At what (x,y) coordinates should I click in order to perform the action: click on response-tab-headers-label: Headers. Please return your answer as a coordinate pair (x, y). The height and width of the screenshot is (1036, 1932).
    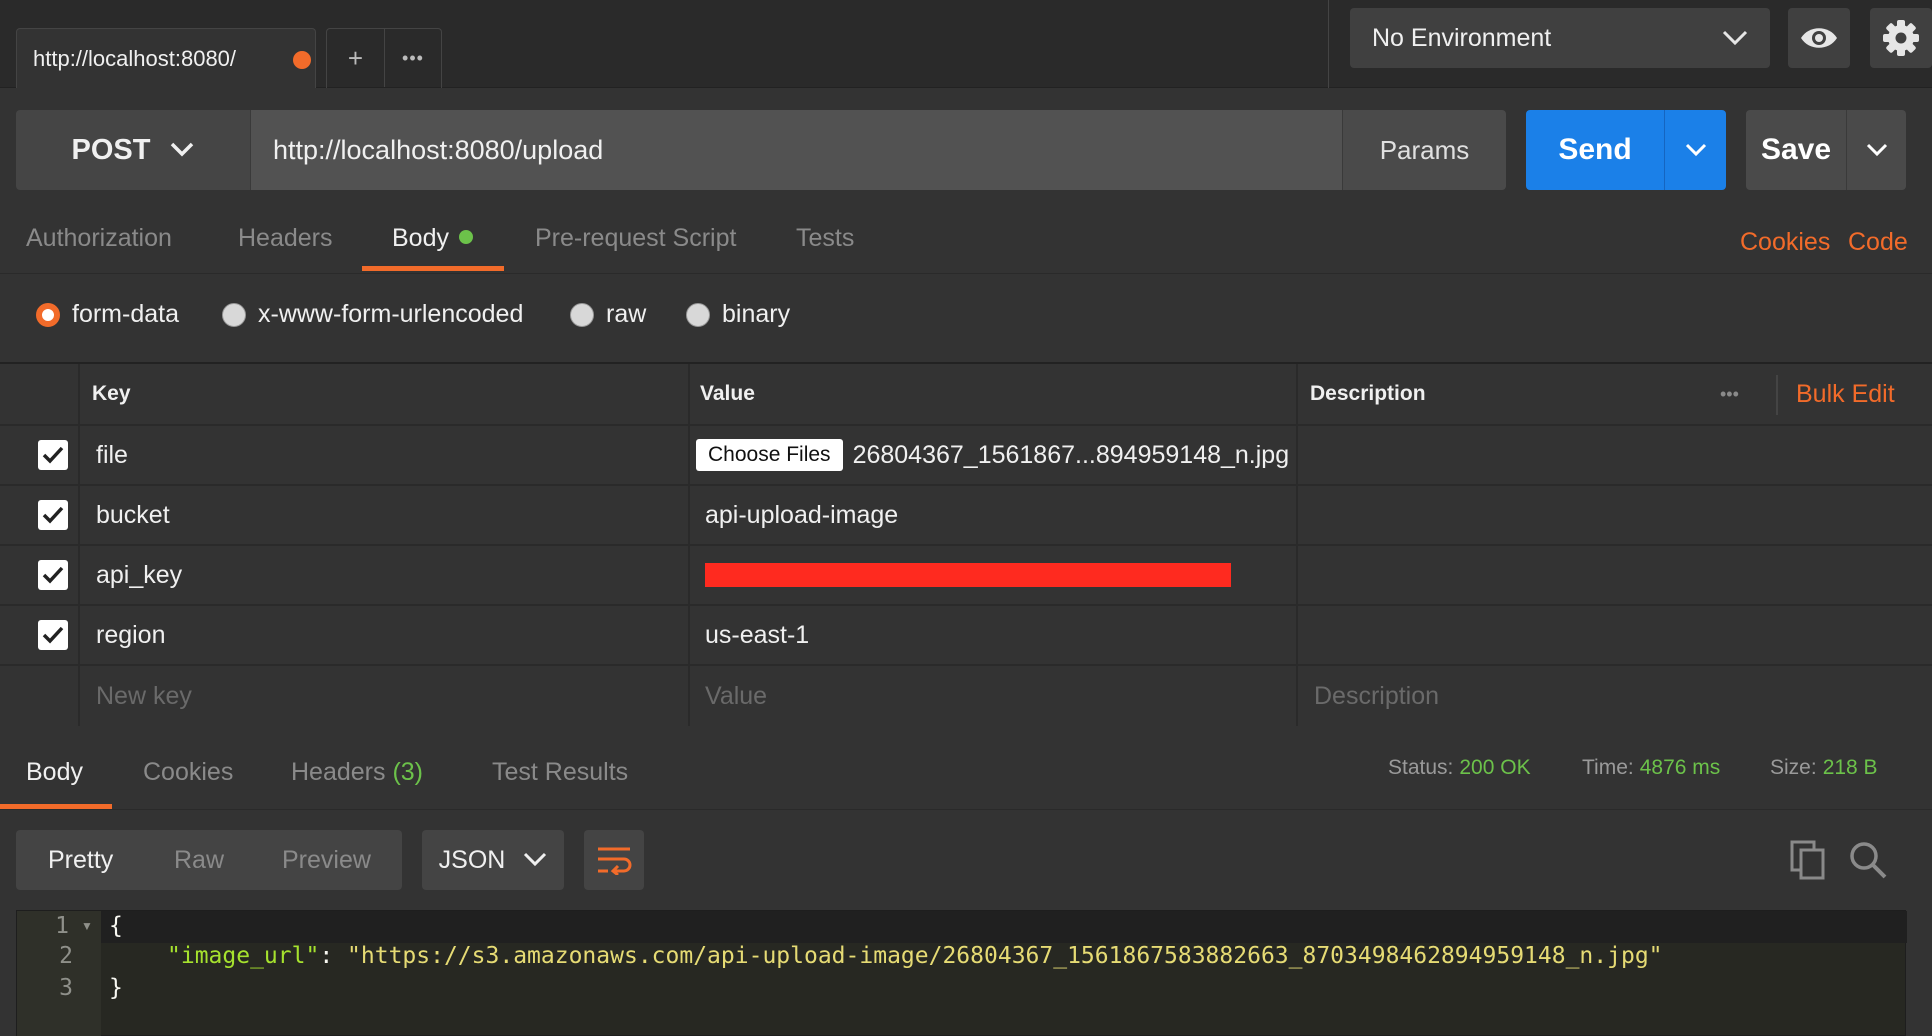
    Looking at the image, I should click on (338, 772).